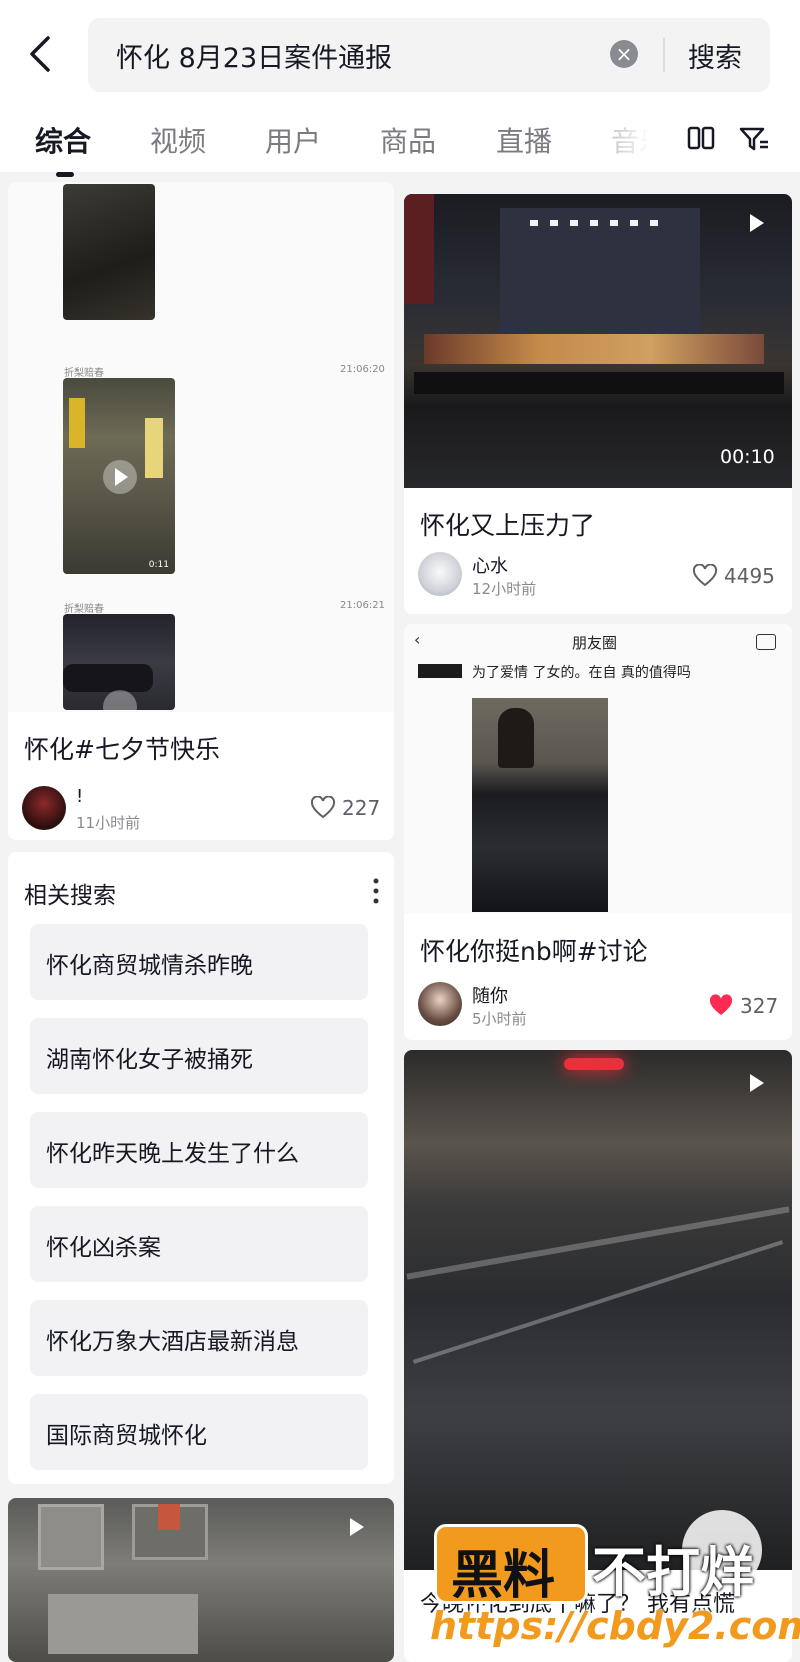  What do you see at coordinates (122, 748) in the screenshot?
I see `video-title: 怀化#七夕节快乐` at bounding box center [122, 748].